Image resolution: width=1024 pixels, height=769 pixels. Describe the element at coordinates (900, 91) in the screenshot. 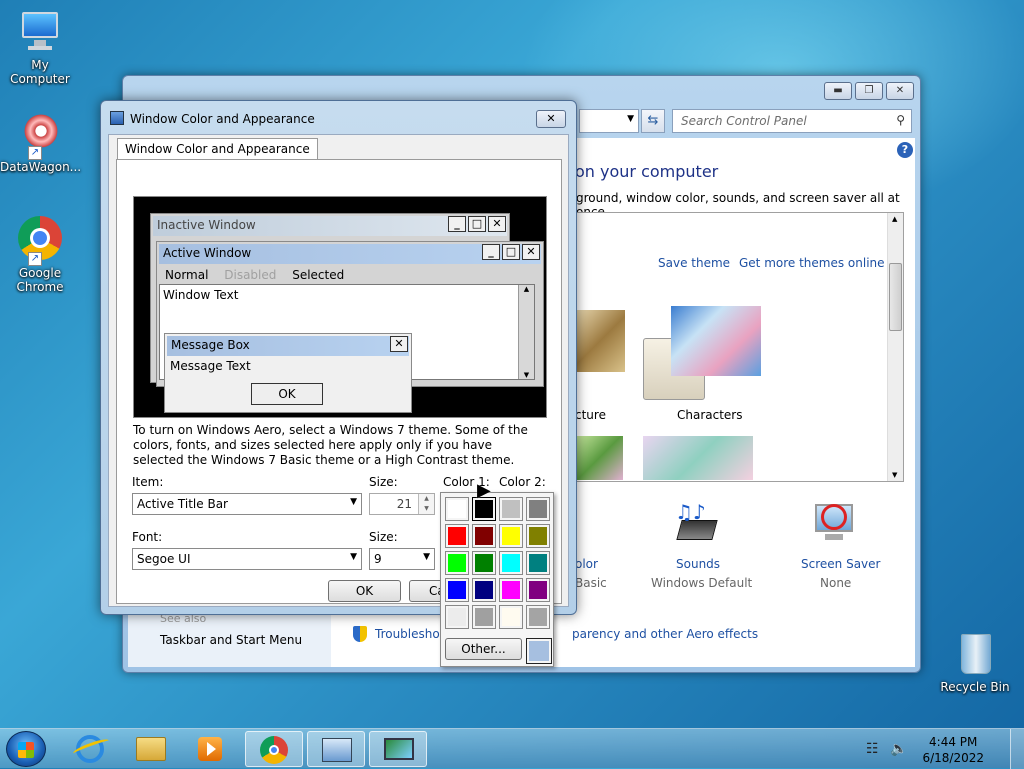

I see `close-button: ✕` at that location.